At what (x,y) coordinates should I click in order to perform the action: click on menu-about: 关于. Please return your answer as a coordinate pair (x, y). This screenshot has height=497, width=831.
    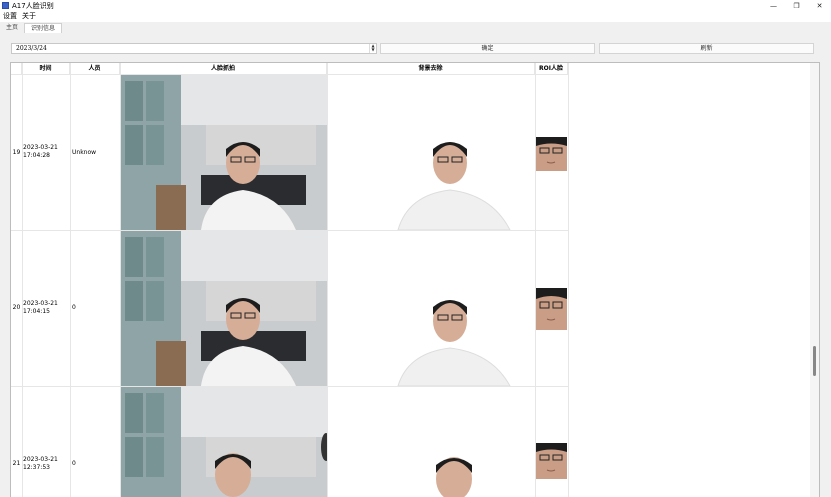
    Looking at the image, I should click on (29, 16).